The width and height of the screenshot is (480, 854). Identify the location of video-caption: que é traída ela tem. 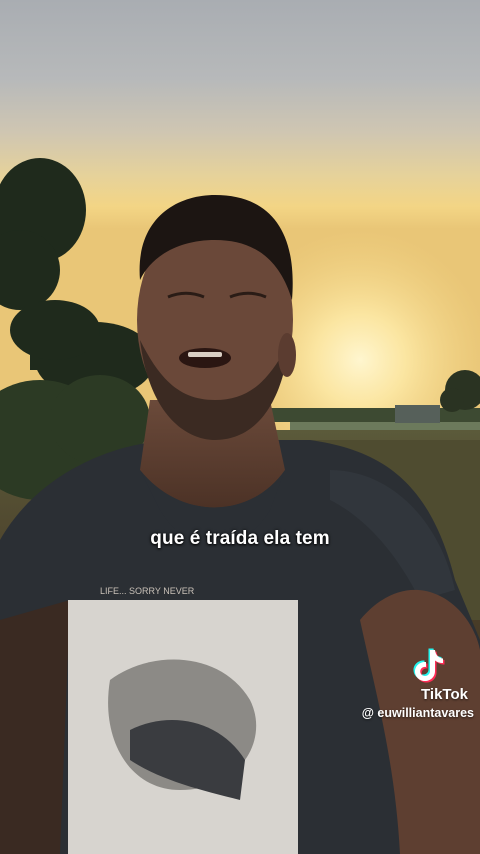
(240, 538).